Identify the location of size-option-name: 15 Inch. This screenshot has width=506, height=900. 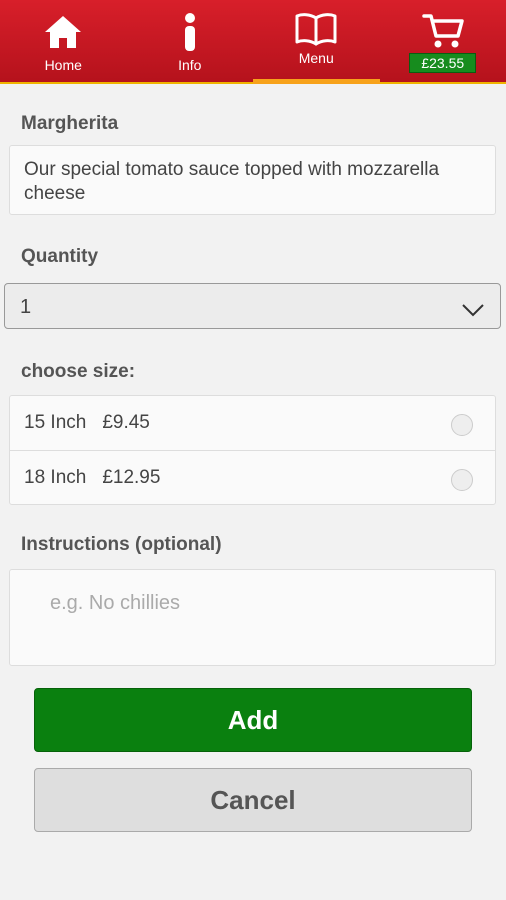
(55, 422).